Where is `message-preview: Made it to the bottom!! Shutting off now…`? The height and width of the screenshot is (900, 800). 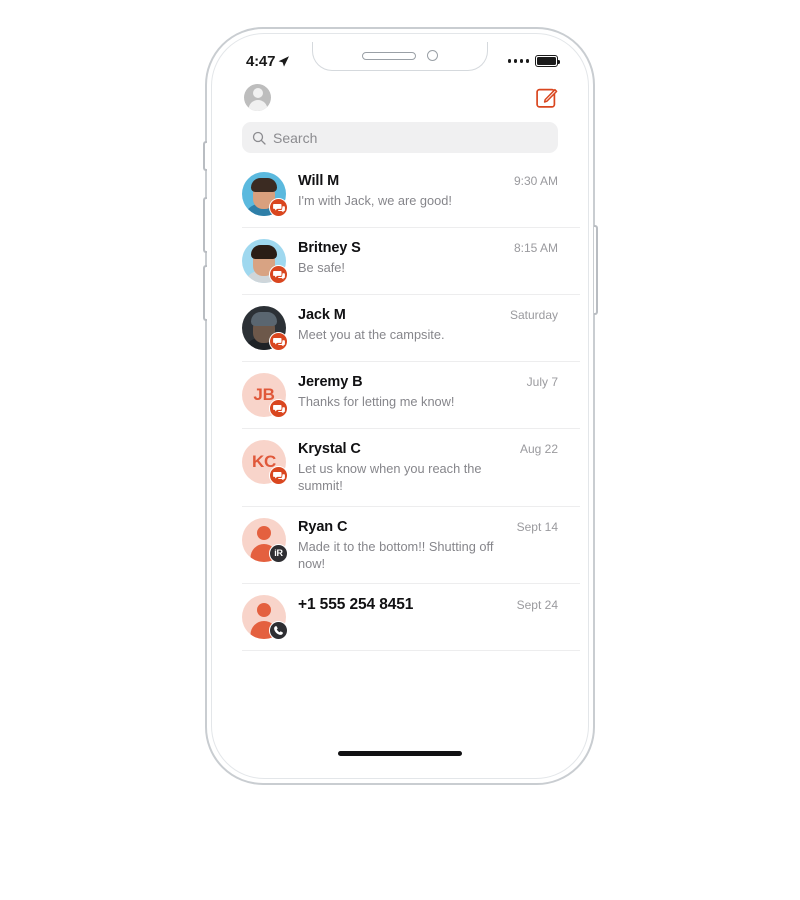
message-preview: Made it to the bottom!! Shutting off now… is located at coordinates (396, 554).